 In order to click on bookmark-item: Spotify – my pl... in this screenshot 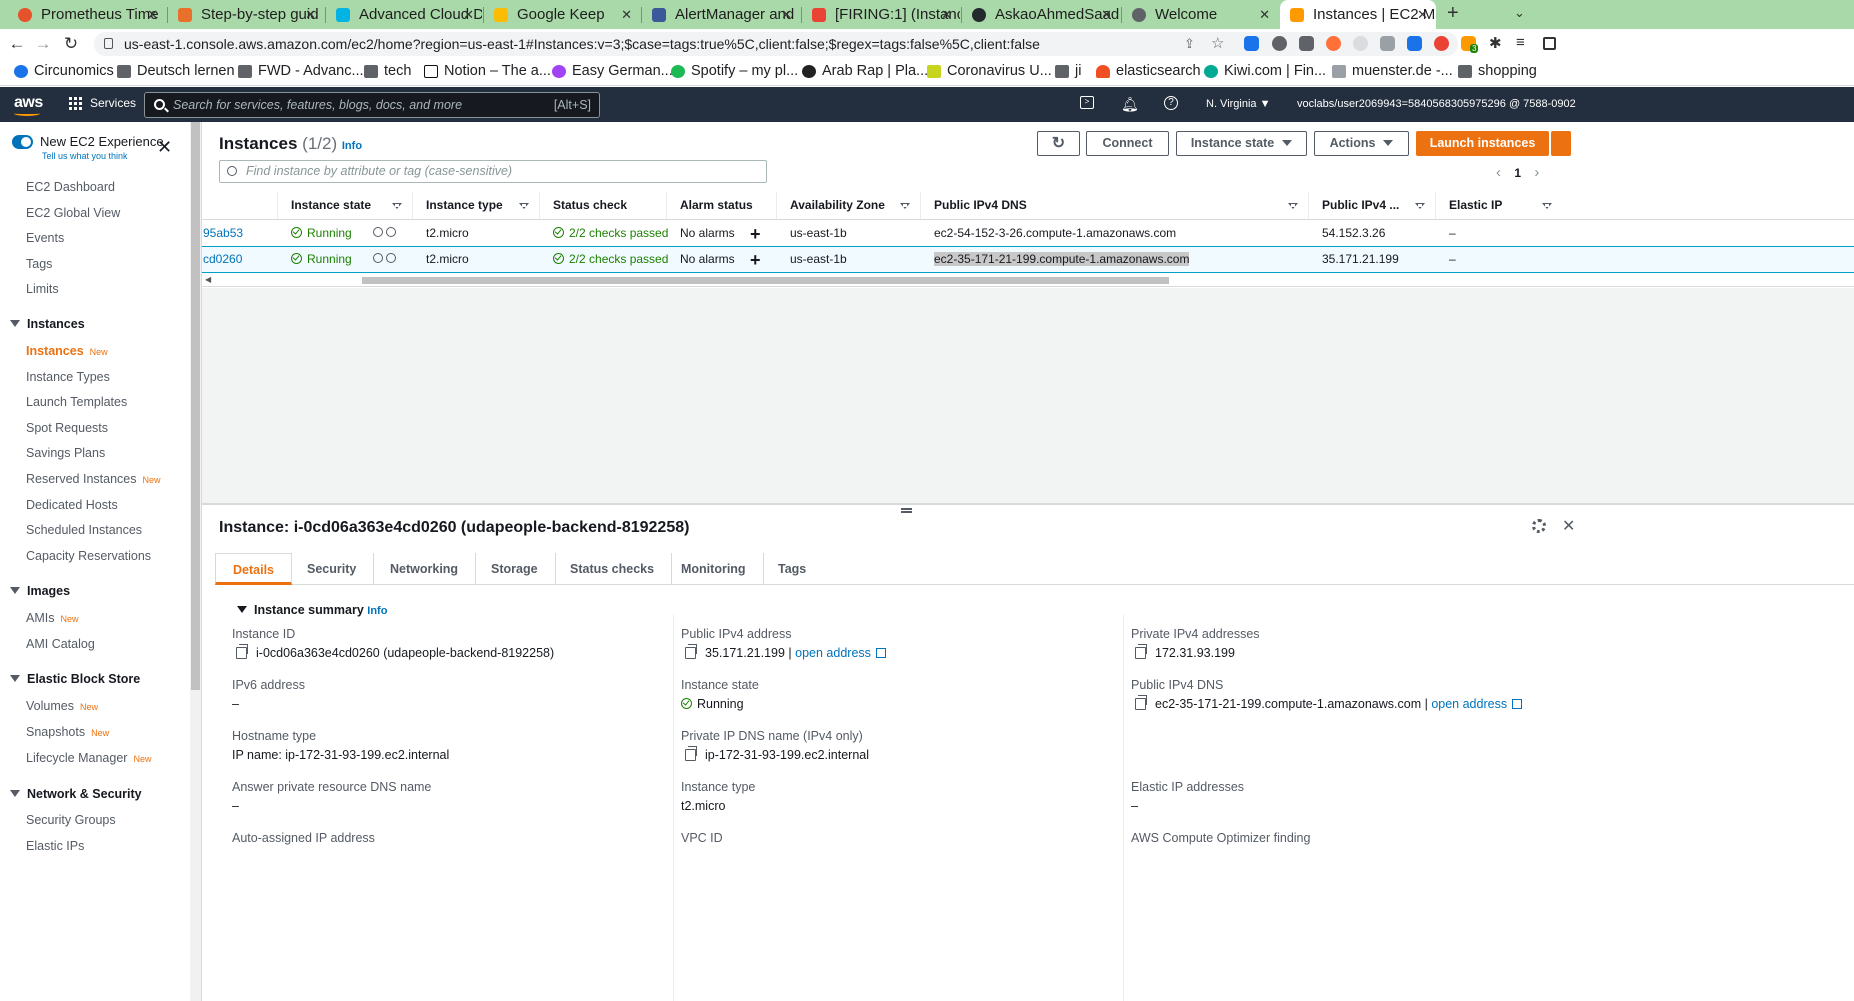, I will do `click(734, 71)`.